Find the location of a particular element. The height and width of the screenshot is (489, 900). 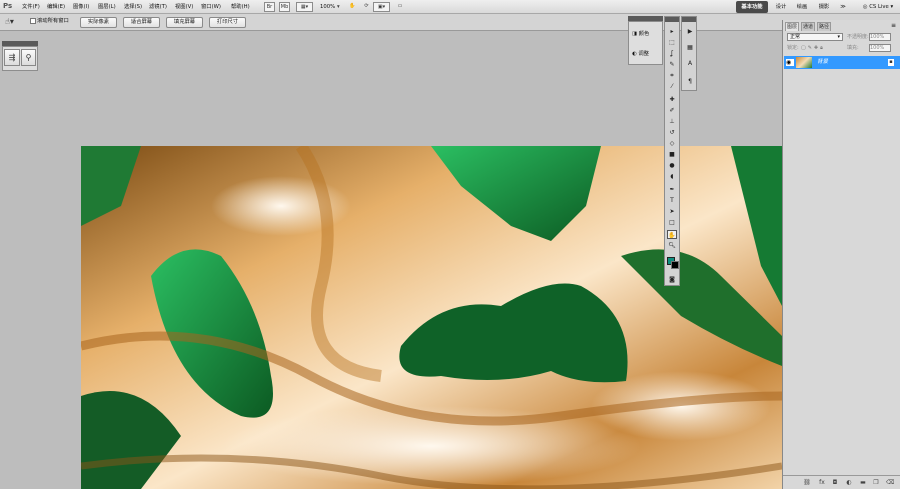

hand-tool-icon: ✋ is located at coordinates (672, 234).